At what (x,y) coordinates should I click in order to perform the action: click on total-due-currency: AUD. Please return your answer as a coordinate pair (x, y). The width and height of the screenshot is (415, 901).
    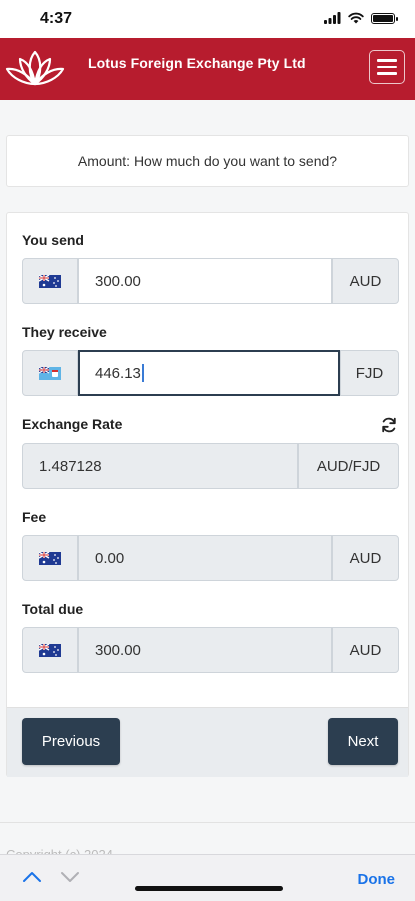
    Looking at the image, I should click on (365, 650).